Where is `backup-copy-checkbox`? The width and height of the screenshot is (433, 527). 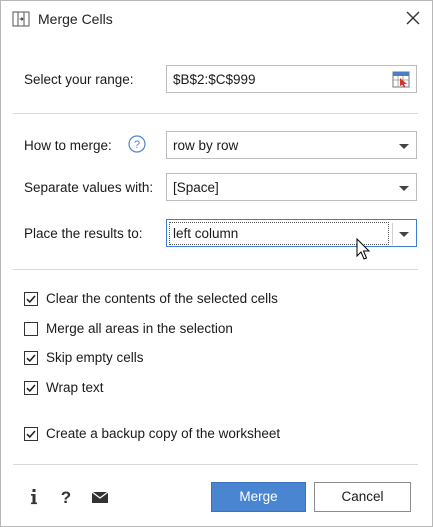 backup-copy-checkbox is located at coordinates (31, 434).